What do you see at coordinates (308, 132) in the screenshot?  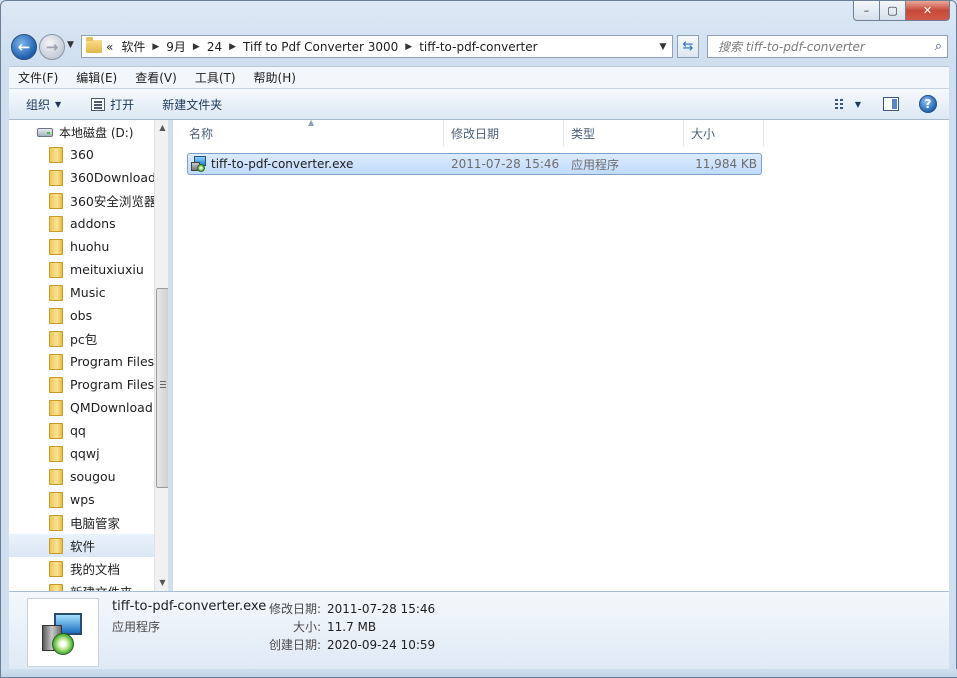 I see `column-header-name: ▲ 名称` at bounding box center [308, 132].